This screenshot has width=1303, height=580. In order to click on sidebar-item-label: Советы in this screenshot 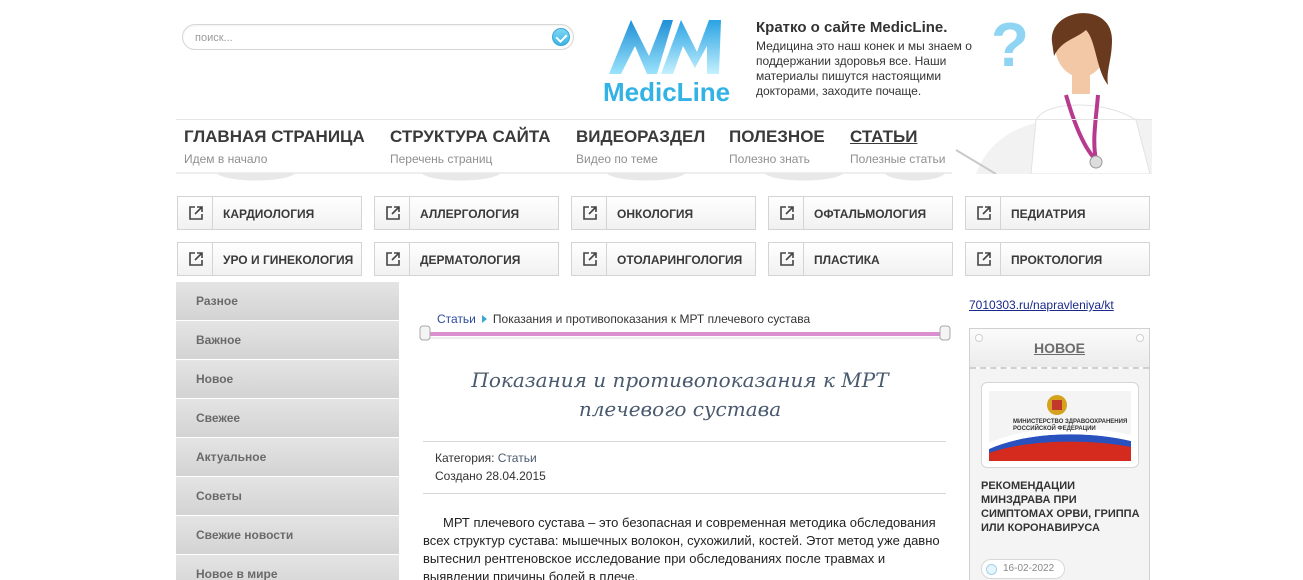, I will do `click(219, 496)`.